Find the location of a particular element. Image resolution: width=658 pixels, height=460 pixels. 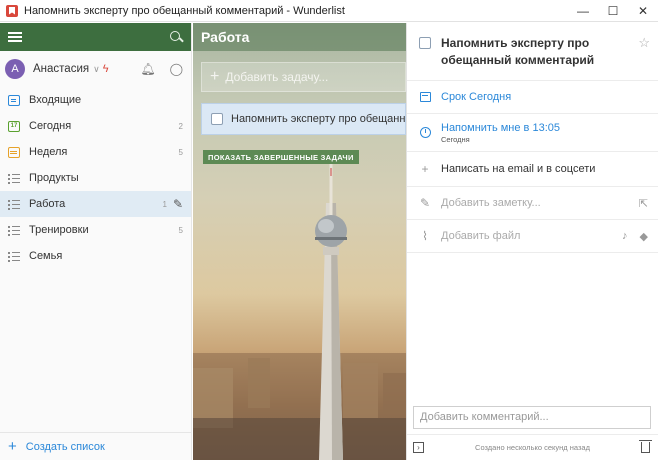

sidebar-item-label: Сегодня is located at coordinates (50, 126).